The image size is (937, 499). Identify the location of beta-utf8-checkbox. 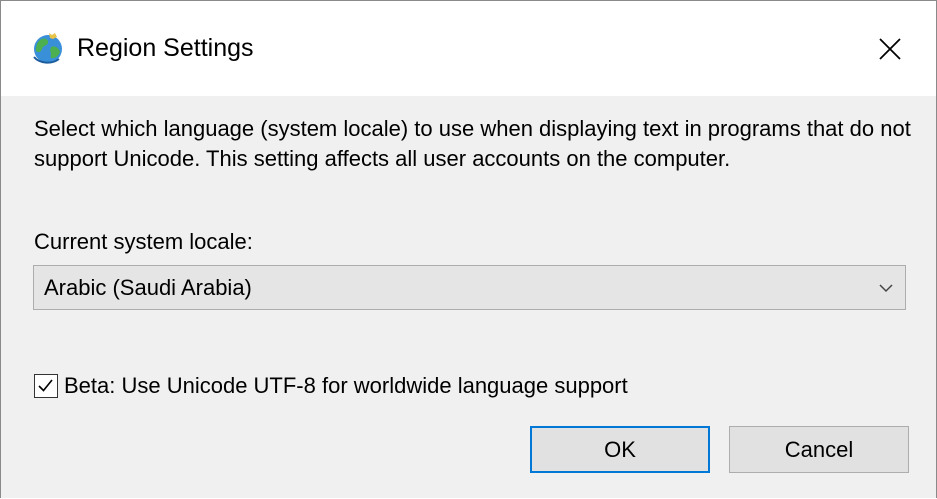
(46, 386).